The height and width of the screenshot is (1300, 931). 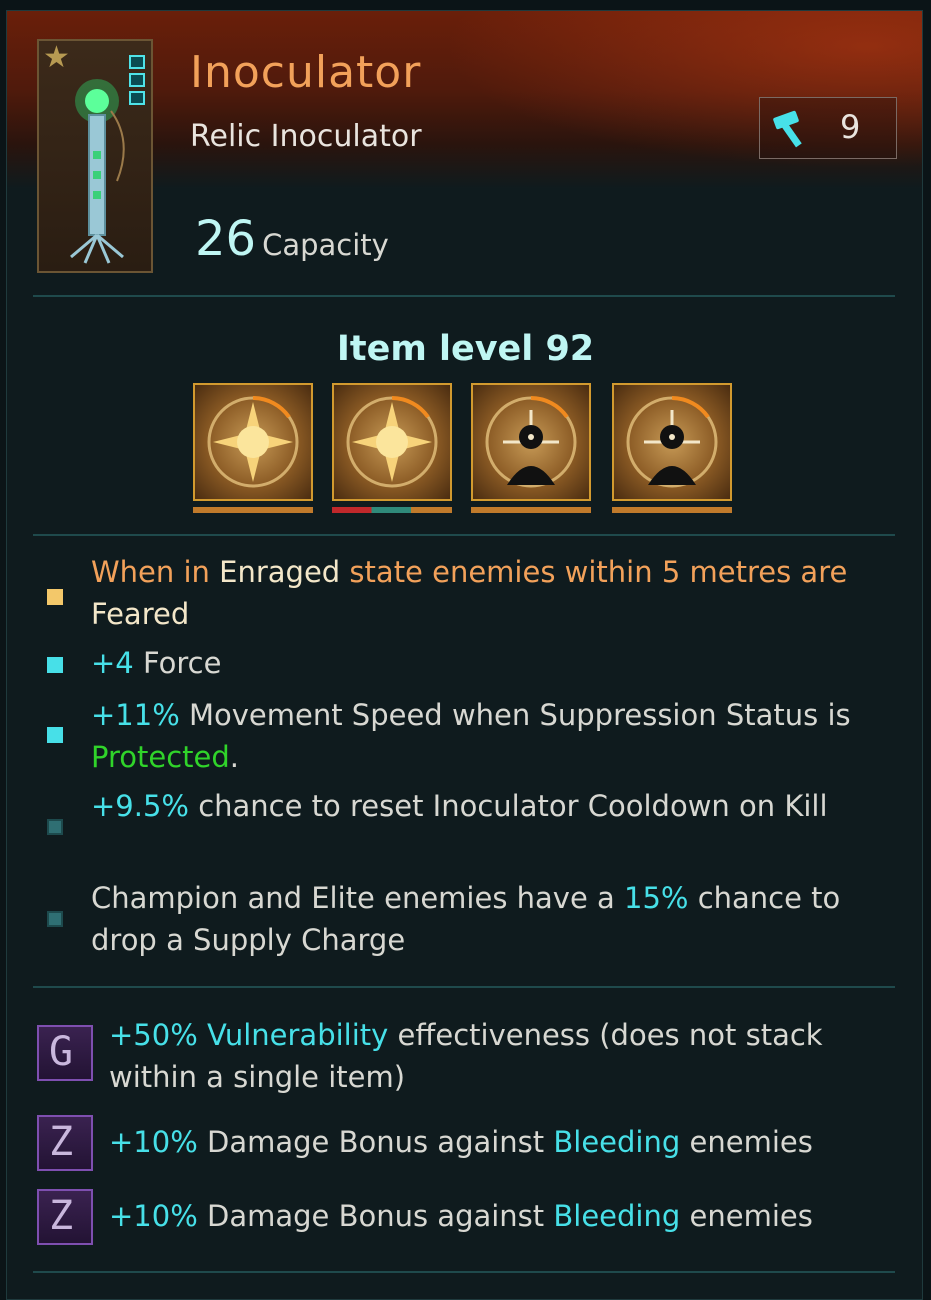 What do you see at coordinates (787, 129) in the screenshot?
I see `hammer-icon` at bounding box center [787, 129].